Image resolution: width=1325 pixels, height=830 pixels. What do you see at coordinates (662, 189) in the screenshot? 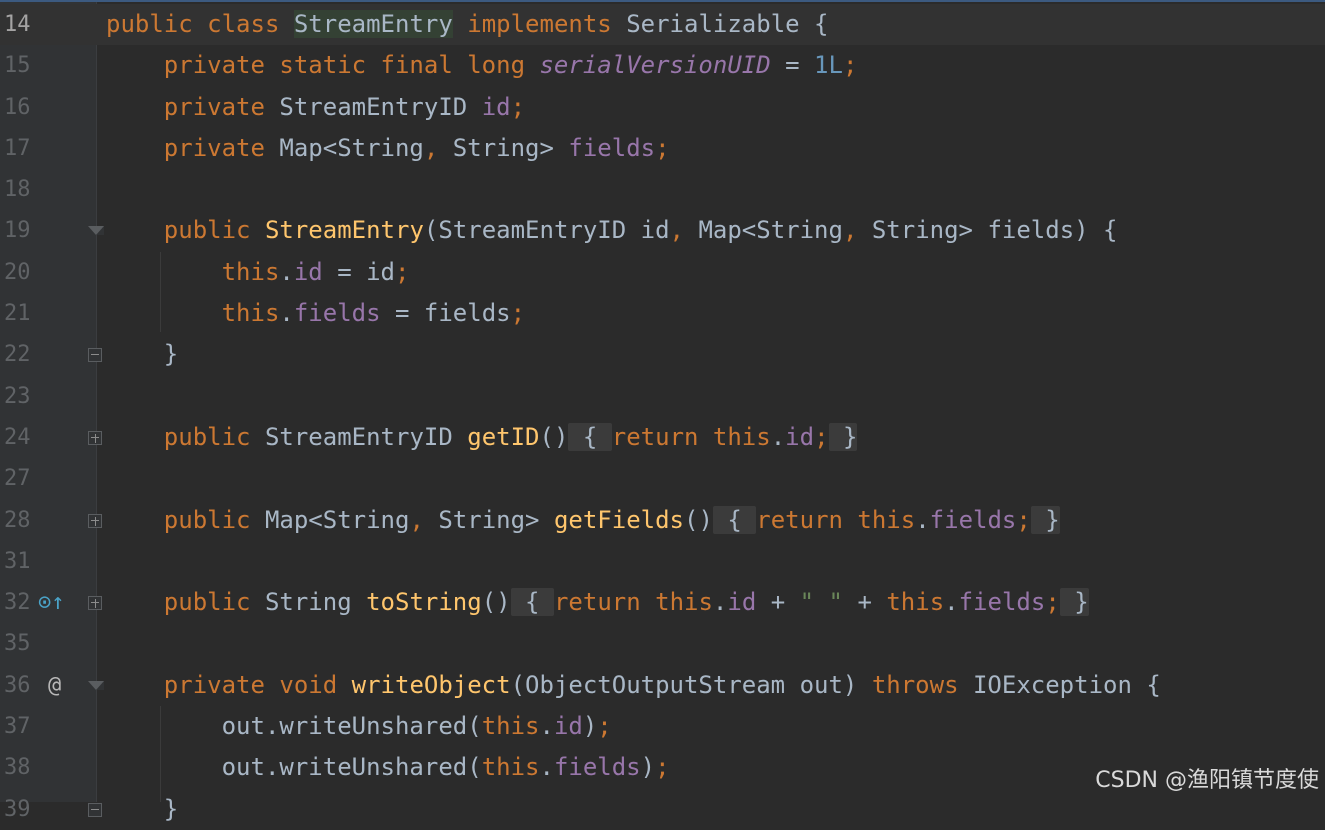
I see `code-line: 18` at bounding box center [662, 189].